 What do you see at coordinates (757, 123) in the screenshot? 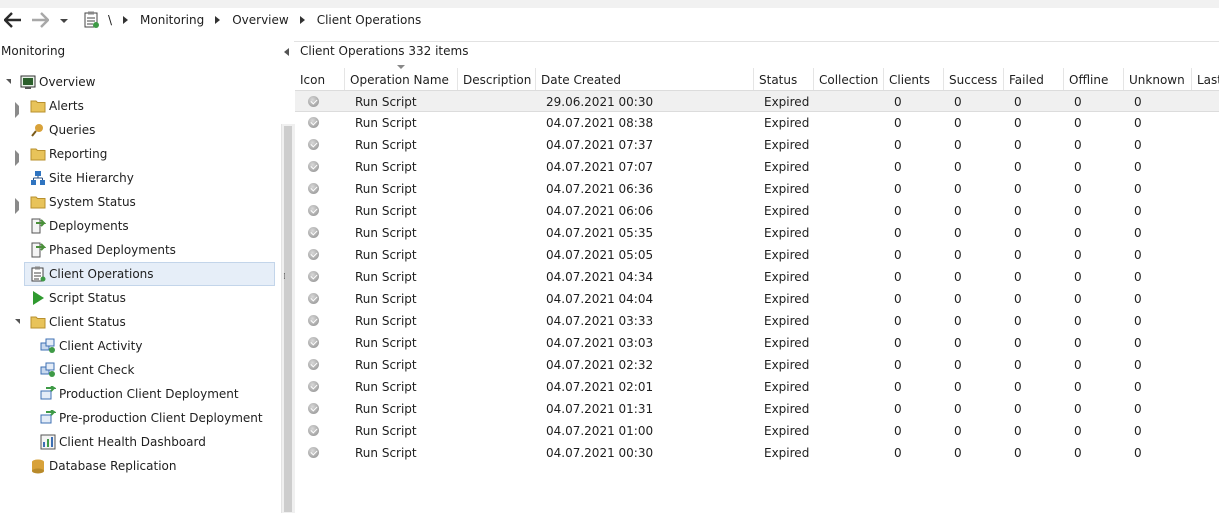
I see `table-row: Run Script 04.07.2021 08:38 Expired 0 0 0 0 0` at bounding box center [757, 123].